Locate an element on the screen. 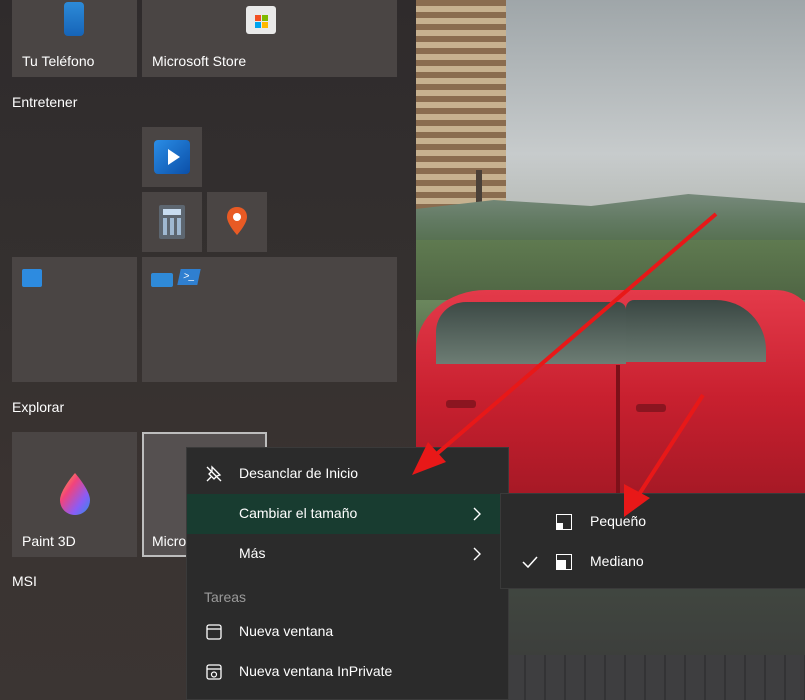 The width and height of the screenshot is (805, 700). wallpaper-car-window-front is located at coordinates (531, 333).